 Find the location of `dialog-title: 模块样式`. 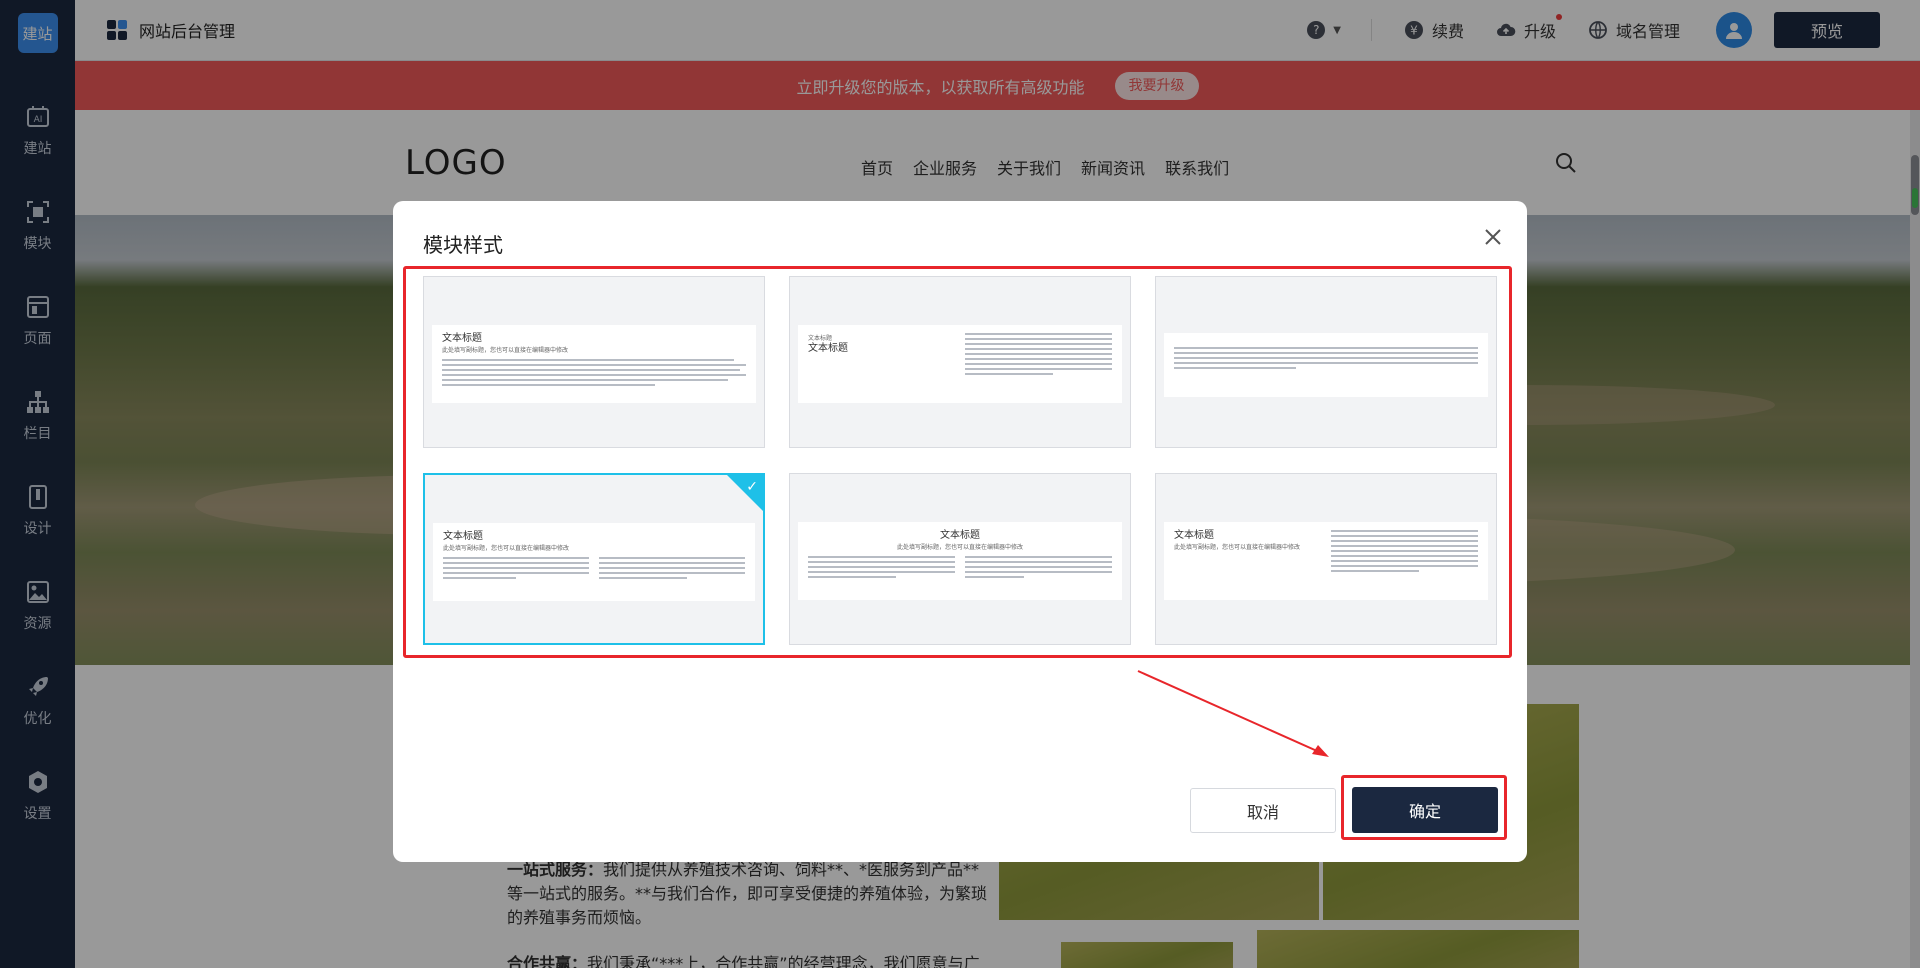

dialog-title: 模块样式 is located at coordinates (463, 245).